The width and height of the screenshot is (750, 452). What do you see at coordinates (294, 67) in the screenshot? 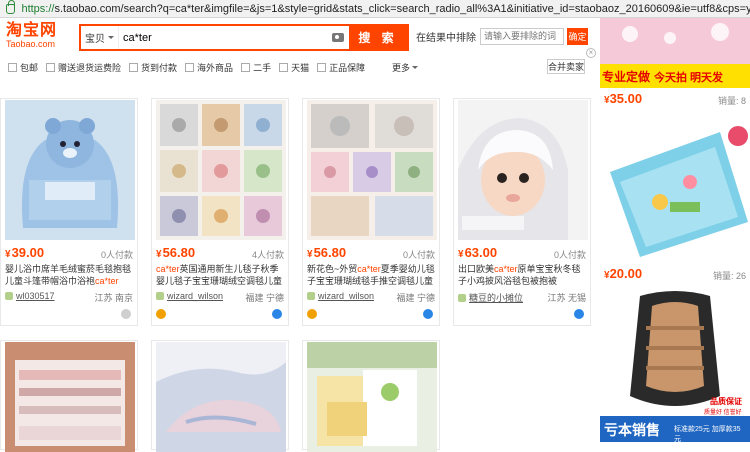
I see `filter-tmall: 天猫` at bounding box center [294, 67].